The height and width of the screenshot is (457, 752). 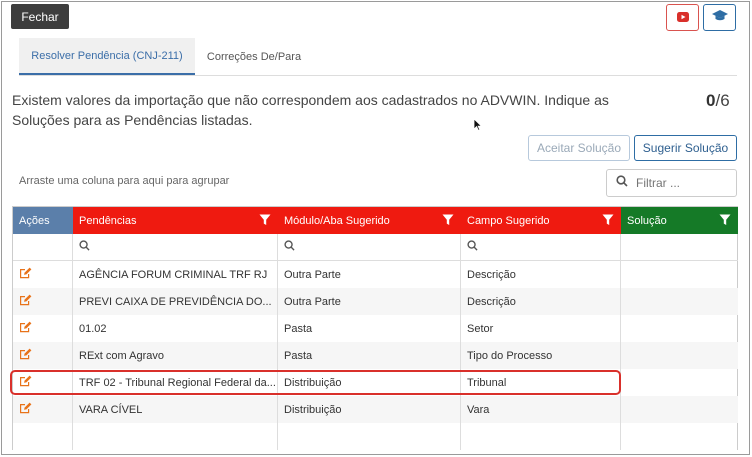 I want to click on graduation-cap-icon, so click(x=719, y=18).